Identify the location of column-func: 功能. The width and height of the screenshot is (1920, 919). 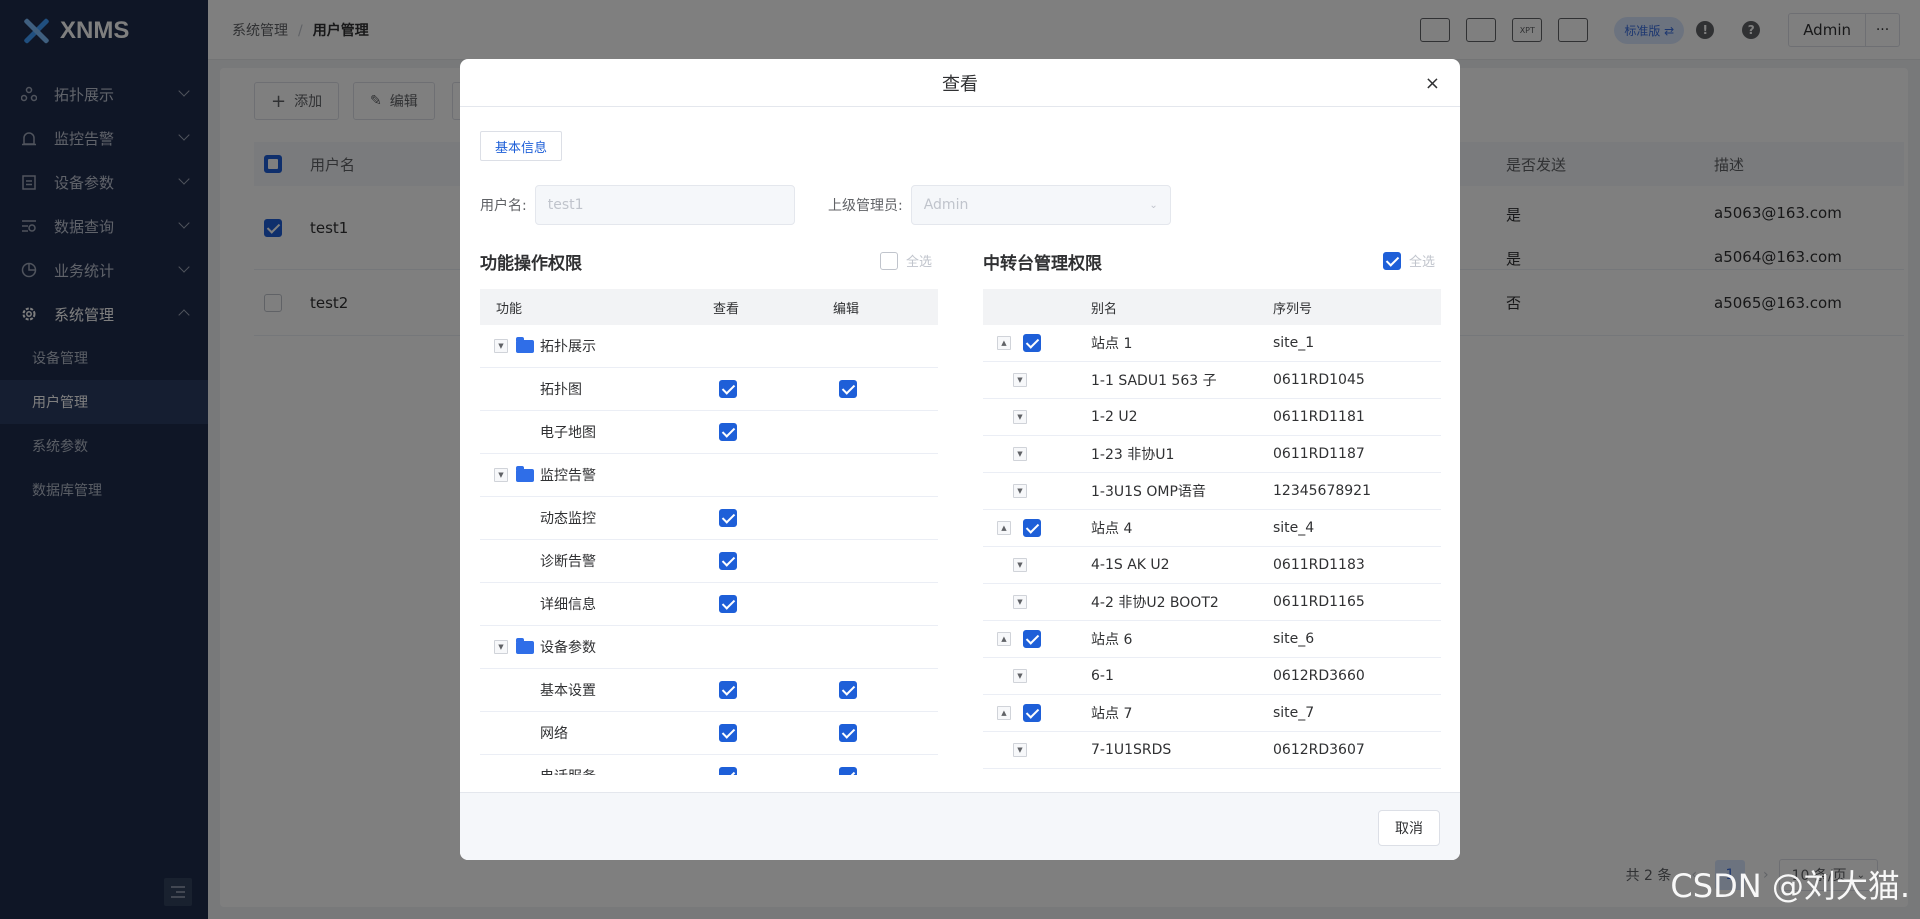
(509, 309).